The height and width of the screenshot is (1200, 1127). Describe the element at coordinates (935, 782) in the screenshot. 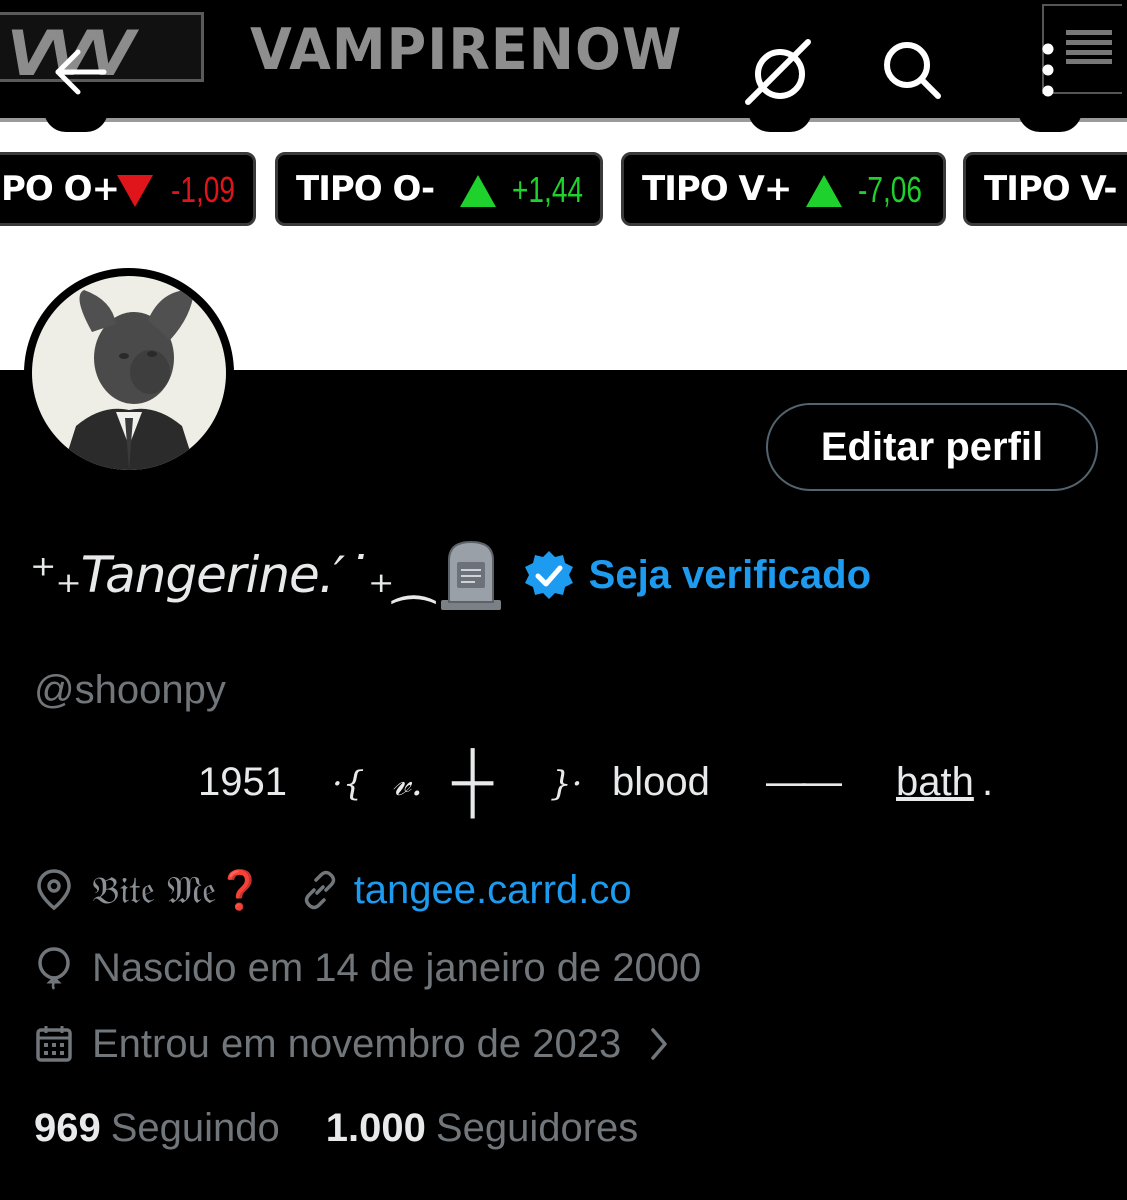

I see `bio-word-bath: bath` at that location.